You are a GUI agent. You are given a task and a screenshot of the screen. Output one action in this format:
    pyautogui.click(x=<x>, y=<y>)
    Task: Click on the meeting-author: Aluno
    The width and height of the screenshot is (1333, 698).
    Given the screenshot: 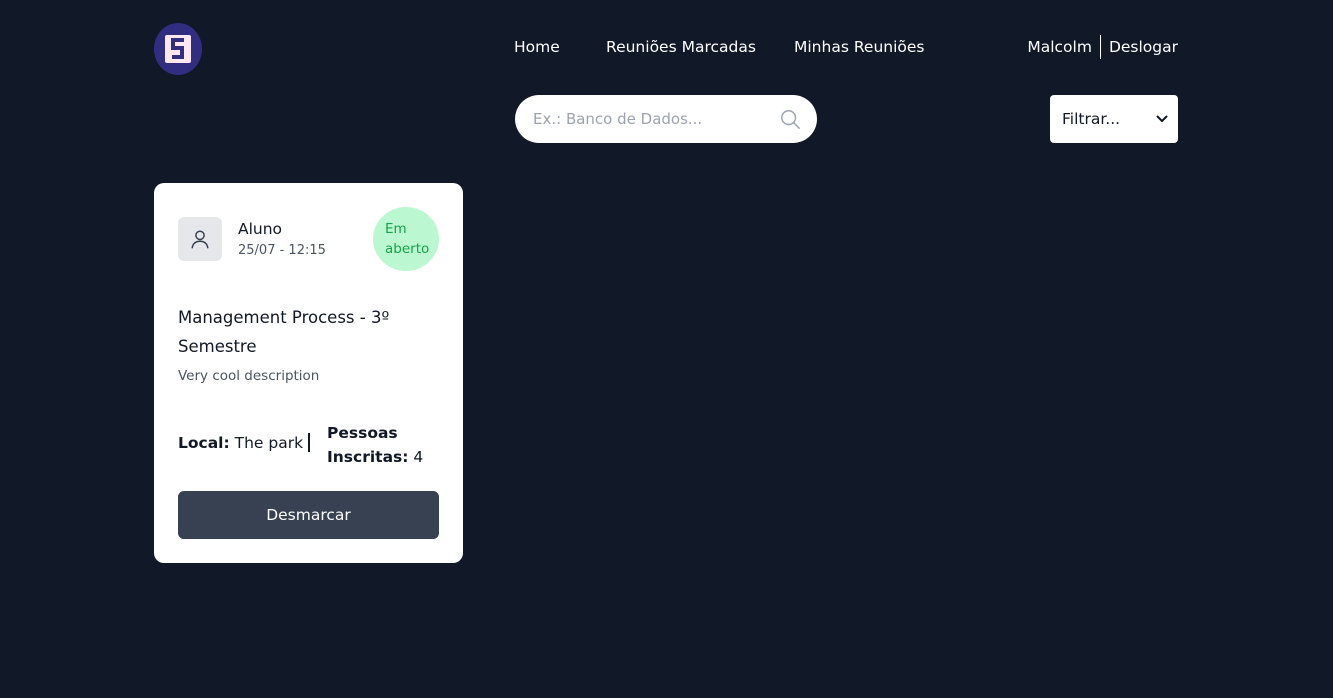 What is the action you would take?
    pyautogui.click(x=260, y=229)
    